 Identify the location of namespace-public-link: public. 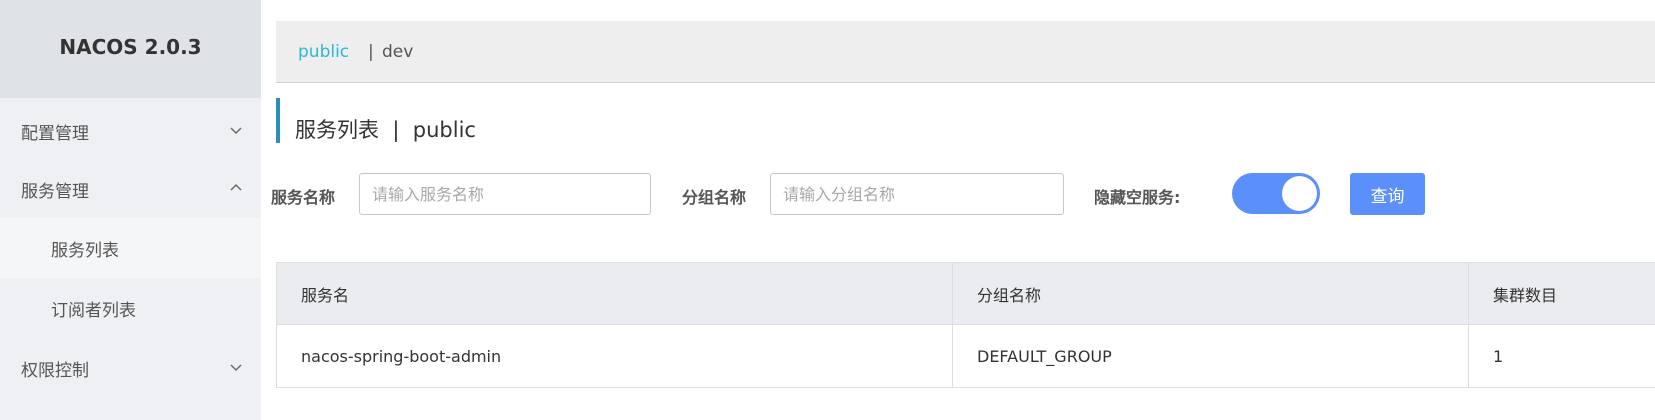
(323, 52).